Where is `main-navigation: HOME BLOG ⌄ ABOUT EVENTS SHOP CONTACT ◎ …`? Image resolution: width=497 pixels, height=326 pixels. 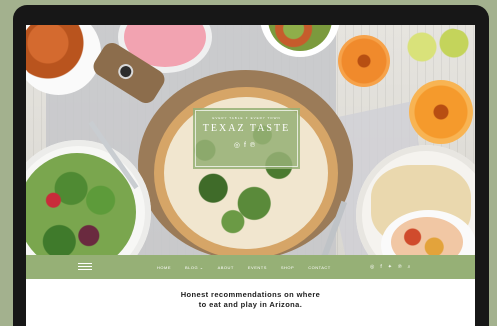
main-navigation: HOME BLOG ⌄ ABOUT EVENTS SHOP CONTACT ◎ … is located at coordinates (250, 267).